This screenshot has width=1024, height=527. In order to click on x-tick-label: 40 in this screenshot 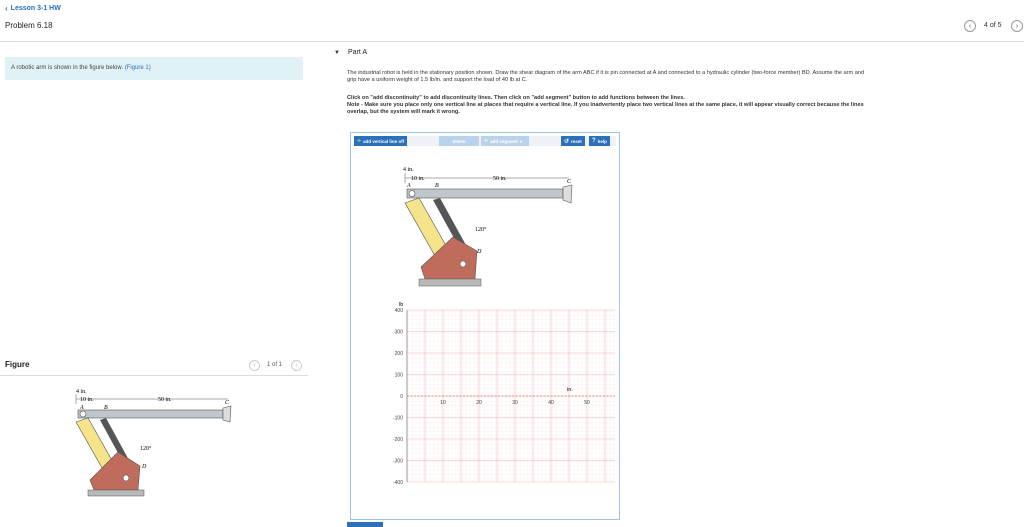, I will do `click(551, 403)`.